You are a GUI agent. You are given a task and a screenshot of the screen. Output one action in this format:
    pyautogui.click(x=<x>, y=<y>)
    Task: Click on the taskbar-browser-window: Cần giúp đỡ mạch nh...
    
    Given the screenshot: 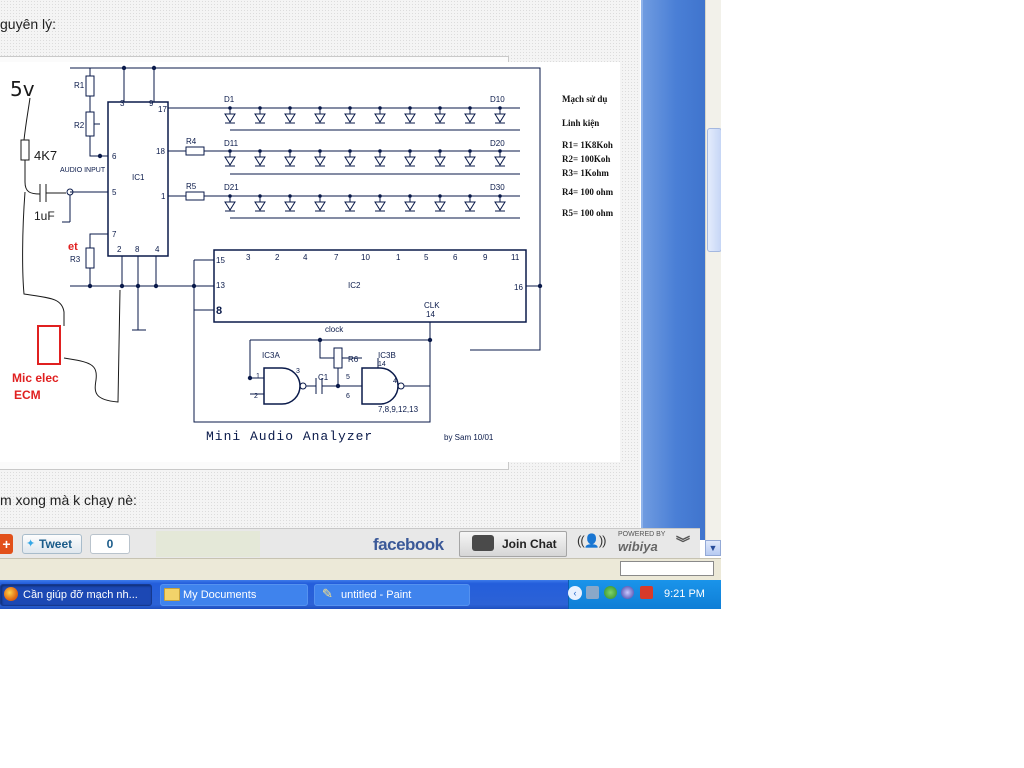 What is the action you would take?
    pyautogui.click(x=76, y=595)
    